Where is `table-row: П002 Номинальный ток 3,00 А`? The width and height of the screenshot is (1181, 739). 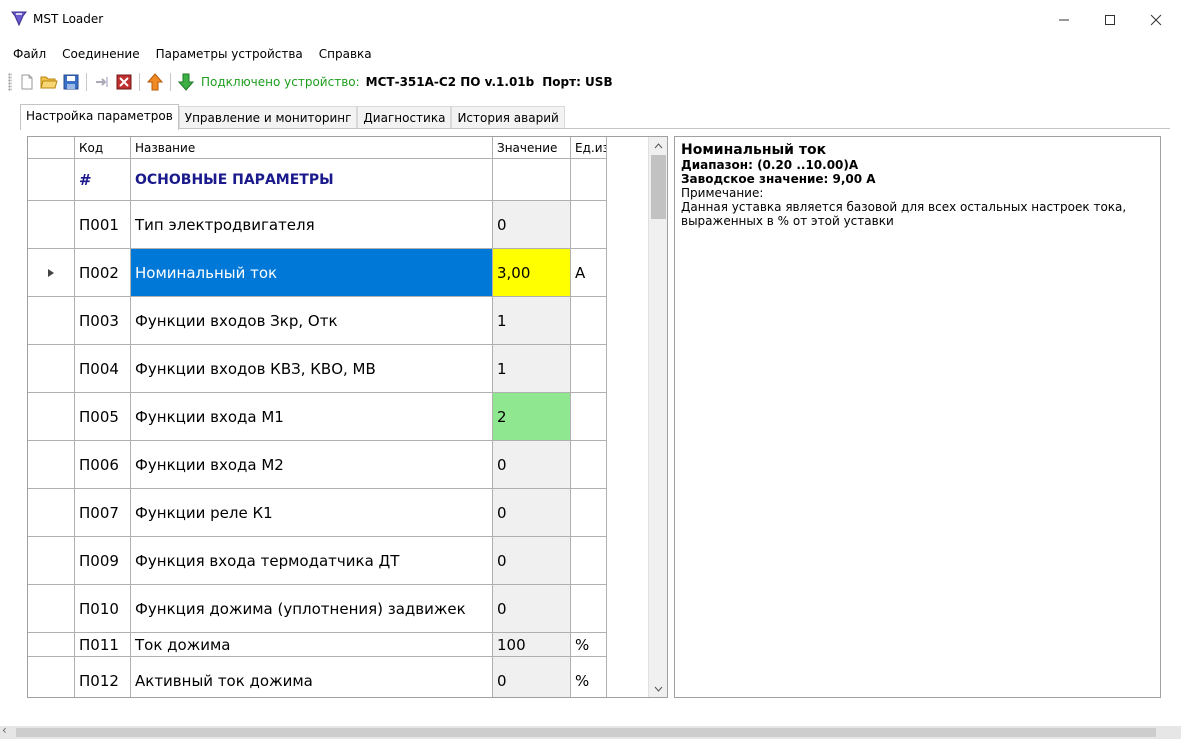
table-row: П002 Номинальный ток 3,00 А is located at coordinates (338, 273).